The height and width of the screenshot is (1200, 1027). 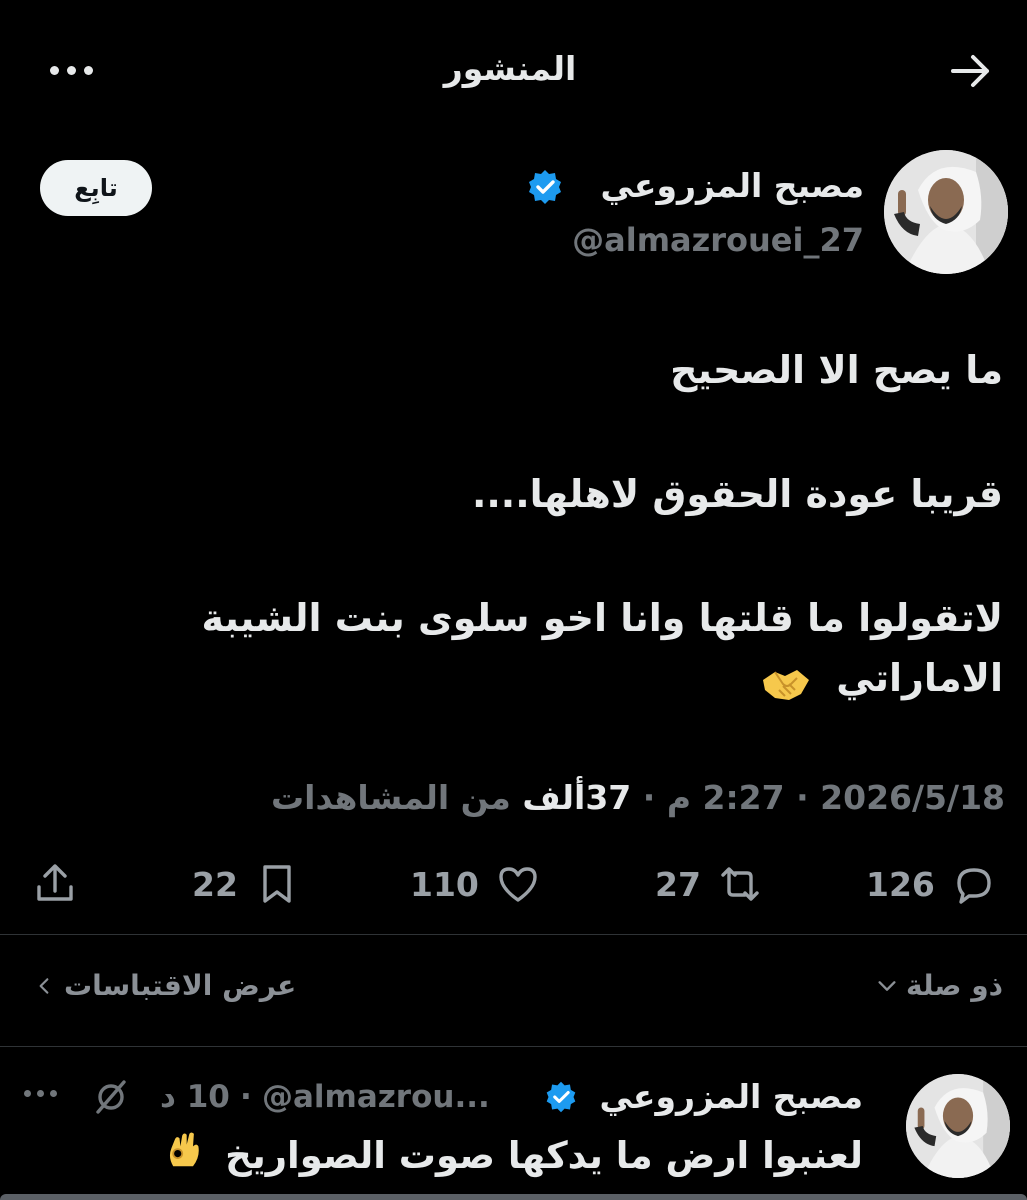 I want to click on views-label: من المشاهدات, so click(x=390, y=797).